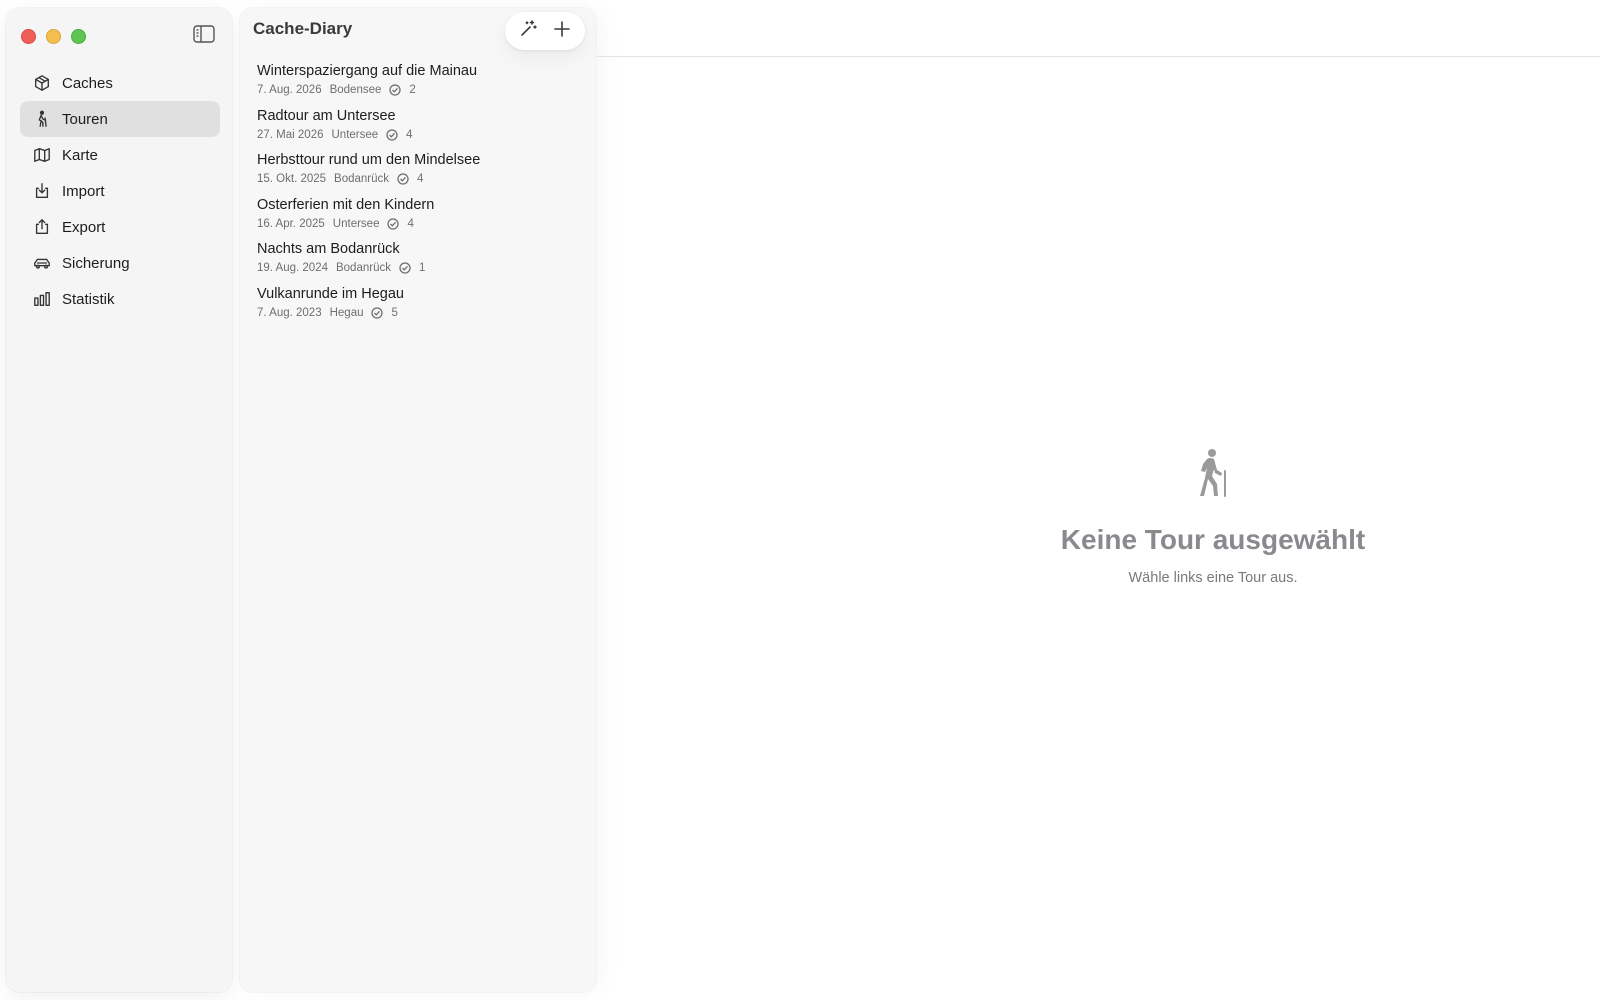 This screenshot has height=1000, width=1600. I want to click on tour-date: 15. Okt. 2025, so click(292, 179).